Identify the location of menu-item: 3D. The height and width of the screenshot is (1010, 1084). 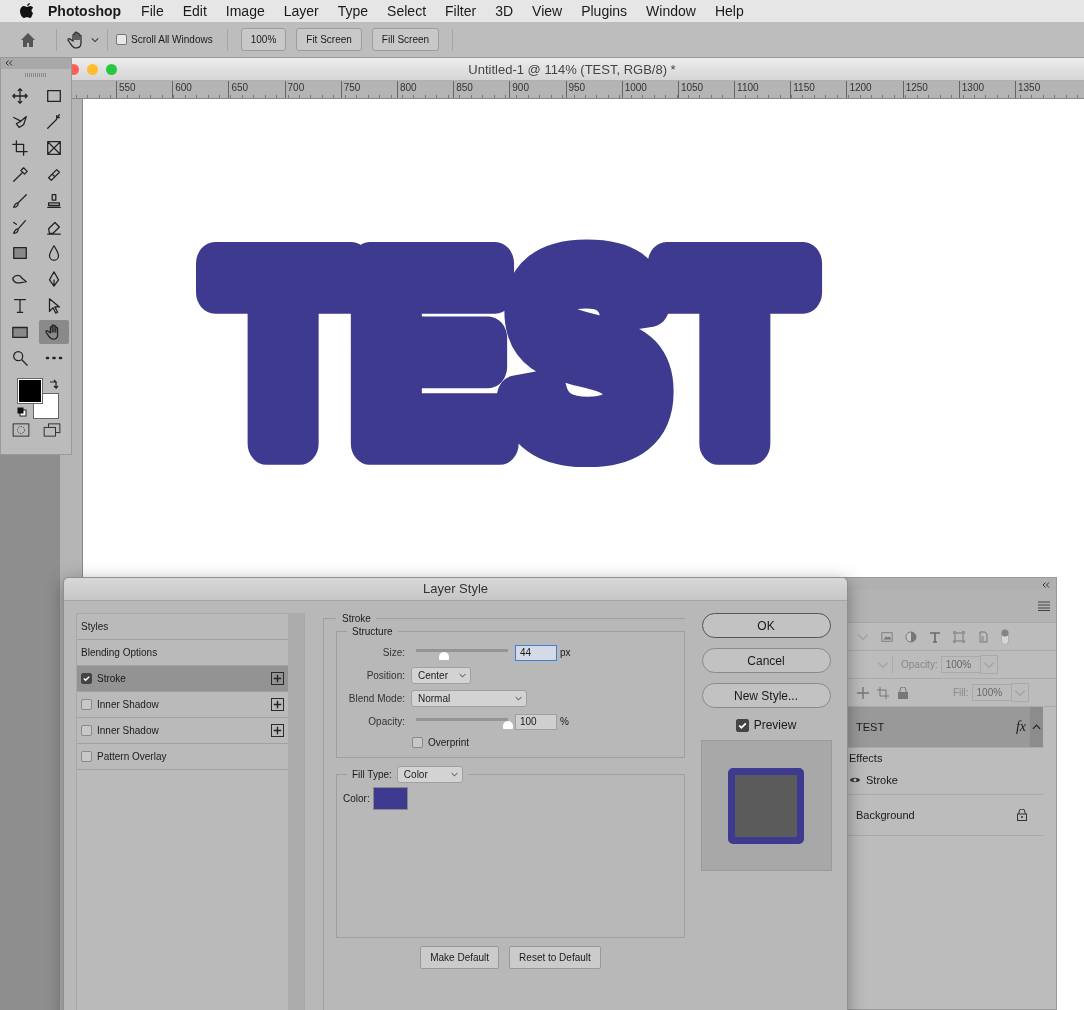
(504, 11).